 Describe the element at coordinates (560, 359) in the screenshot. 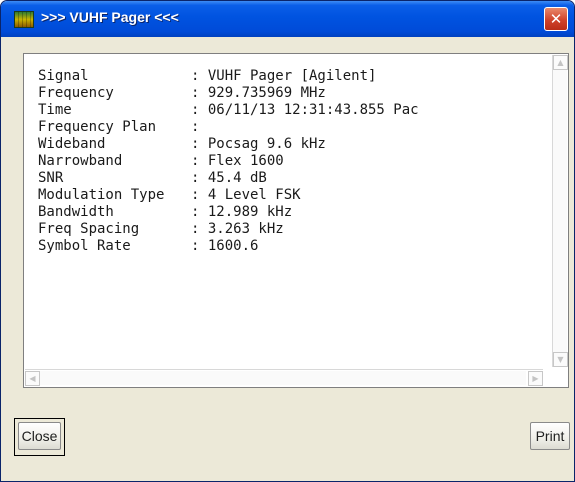

I see `arrow-down-icon: ▼` at that location.